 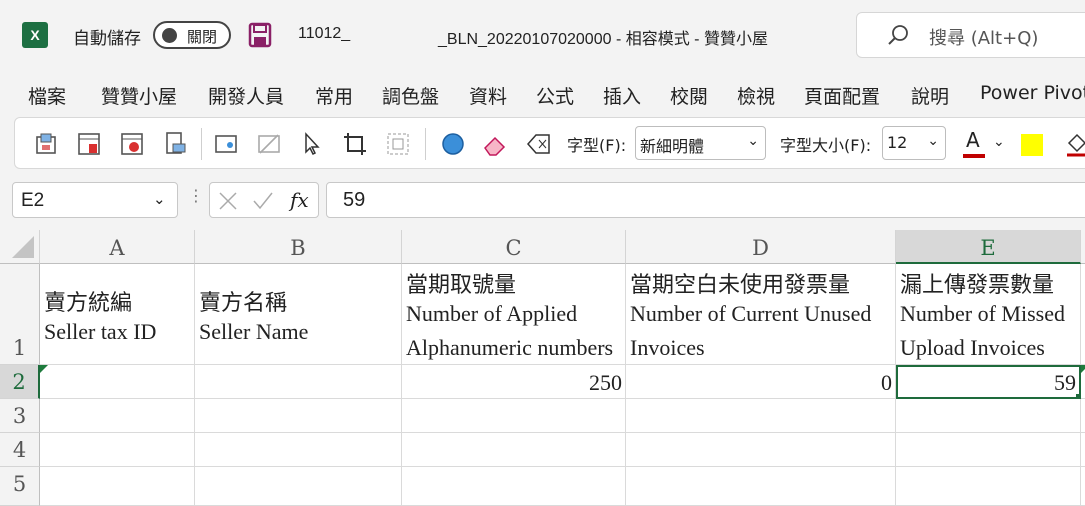 I want to click on font-color-button: A, so click(x=975, y=144).